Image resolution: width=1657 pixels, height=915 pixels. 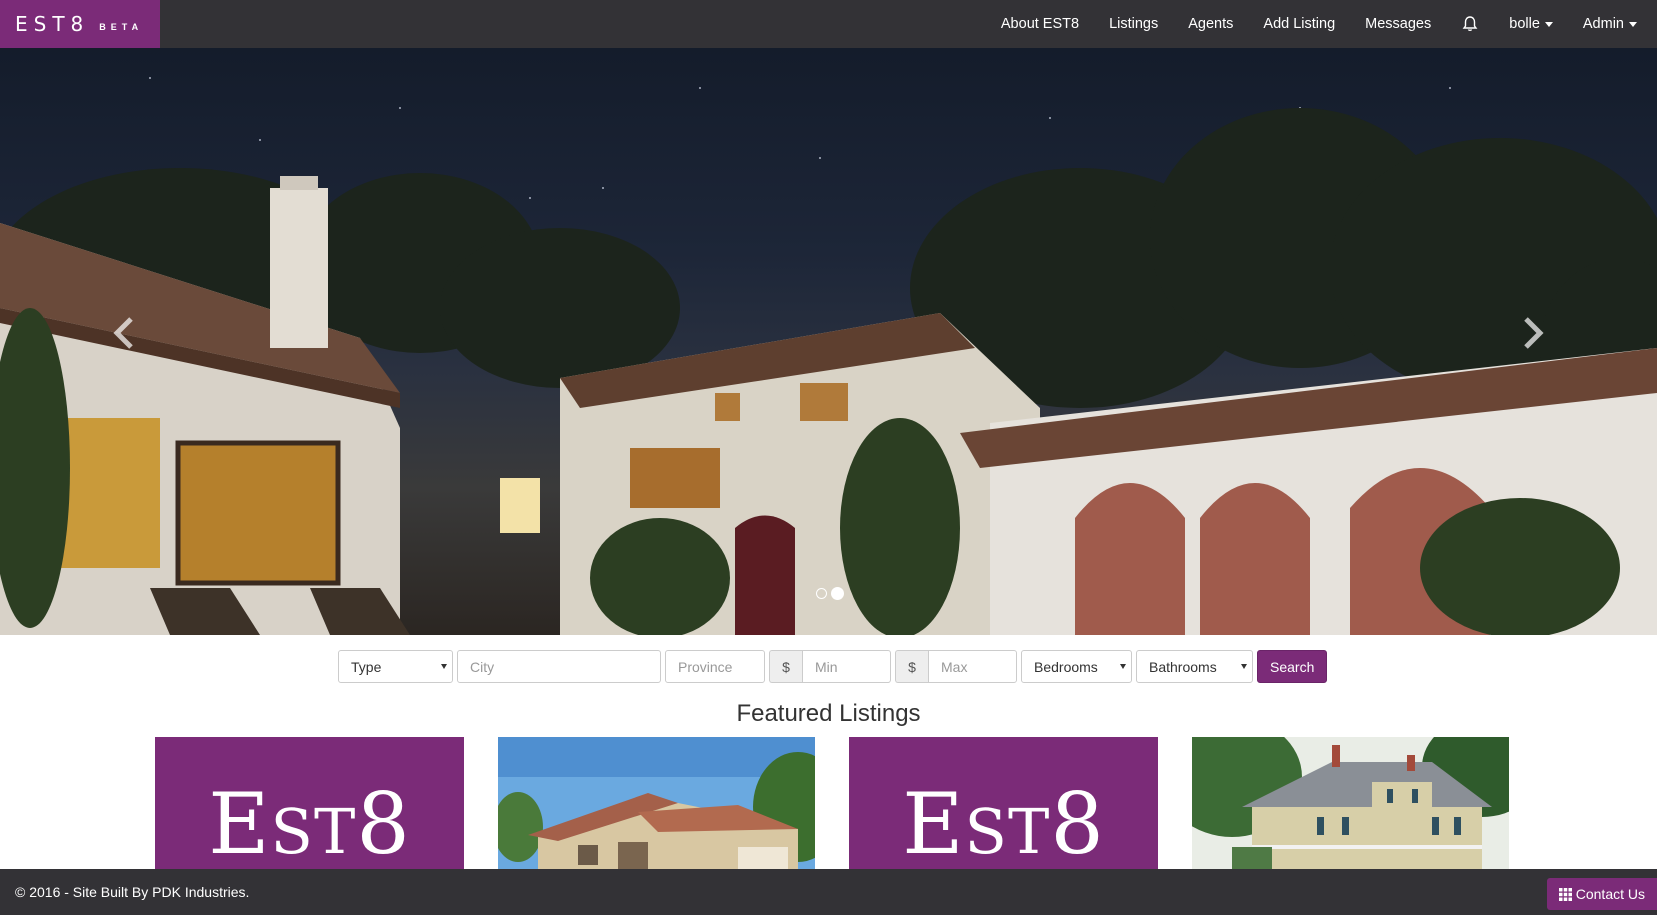 What do you see at coordinates (1040, 24) in the screenshot?
I see `nav-about: About EST8` at bounding box center [1040, 24].